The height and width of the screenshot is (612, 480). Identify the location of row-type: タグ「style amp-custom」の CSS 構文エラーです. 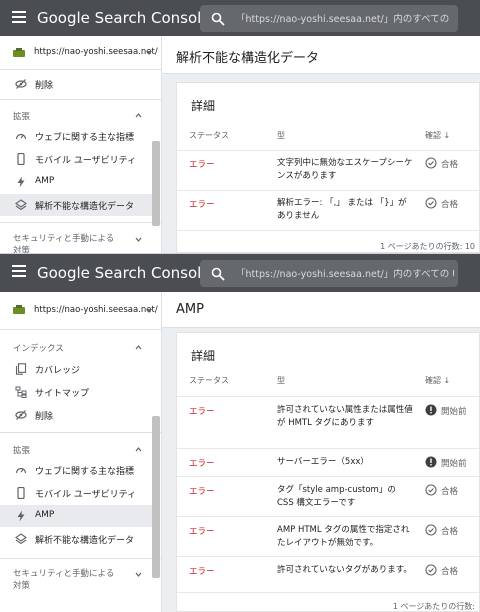
(336, 496).